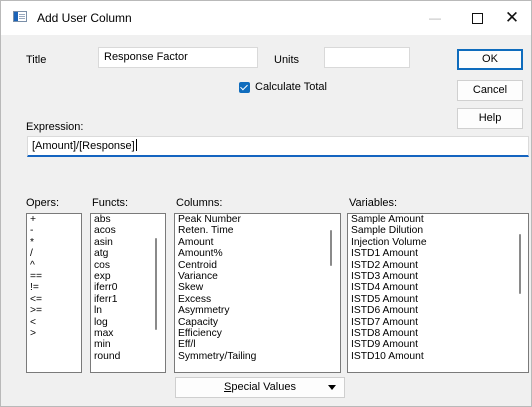 The image size is (532, 407). What do you see at coordinates (178, 57) in the screenshot?
I see `title-field: Response Factor` at bounding box center [178, 57].